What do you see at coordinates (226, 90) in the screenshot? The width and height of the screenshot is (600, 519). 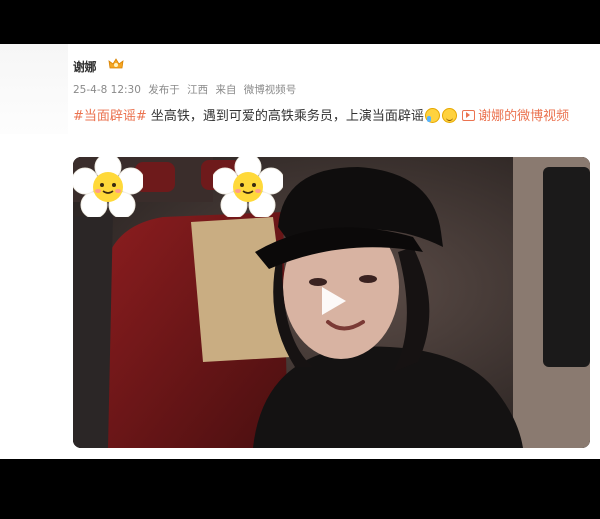 I see `source-prefix: 来自` at bounding box center [226, 90].